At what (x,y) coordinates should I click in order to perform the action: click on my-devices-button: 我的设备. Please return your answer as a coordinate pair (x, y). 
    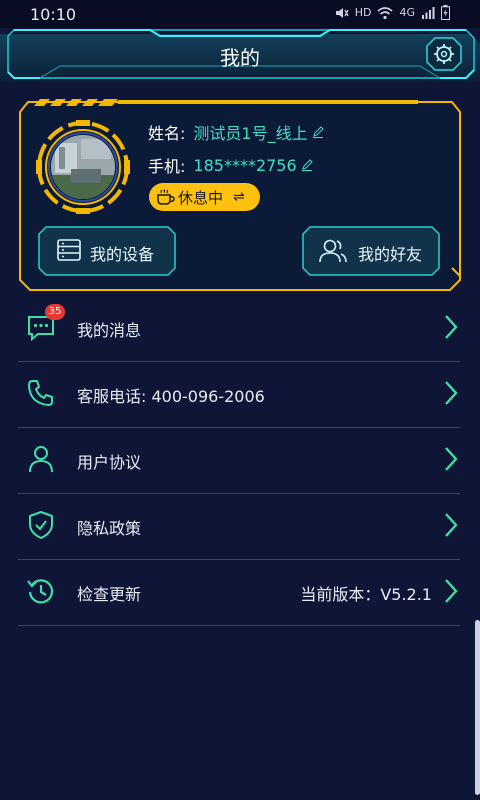
    Looking at the image, I should click on (107, 251).